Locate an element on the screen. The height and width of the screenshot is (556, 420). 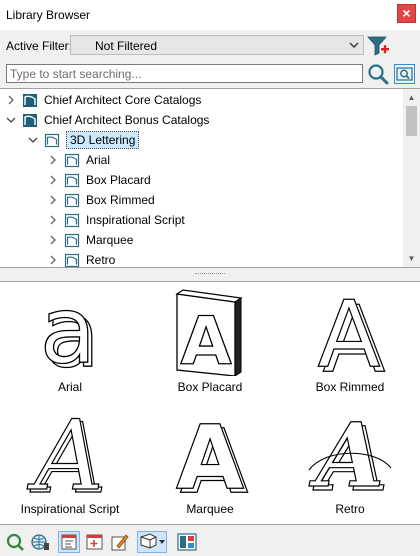
tree-item: Chief Architect Core Catalogs is located at coordinates (200, 100).